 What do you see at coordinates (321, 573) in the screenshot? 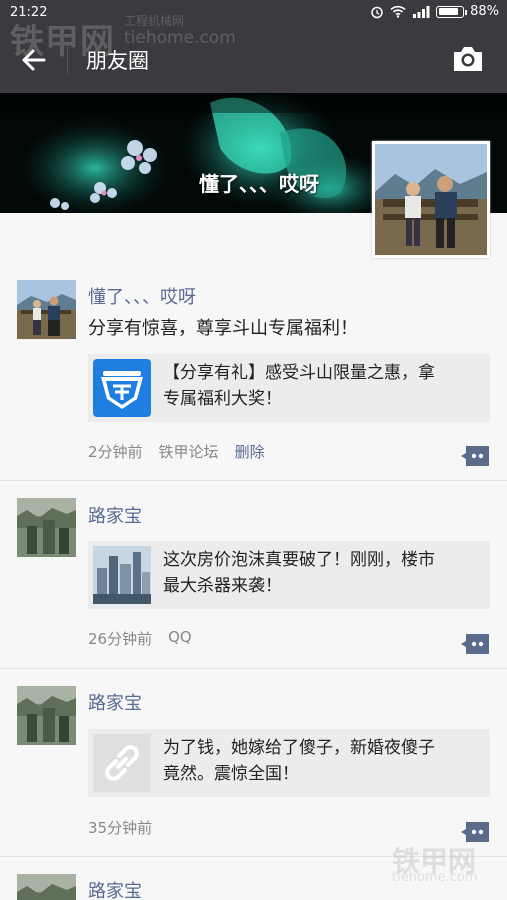
I see `link-title: 这次房价泡沫真要破了！刚刚，楼市 最大杀器来袭！` at bounding box center [321, 573].